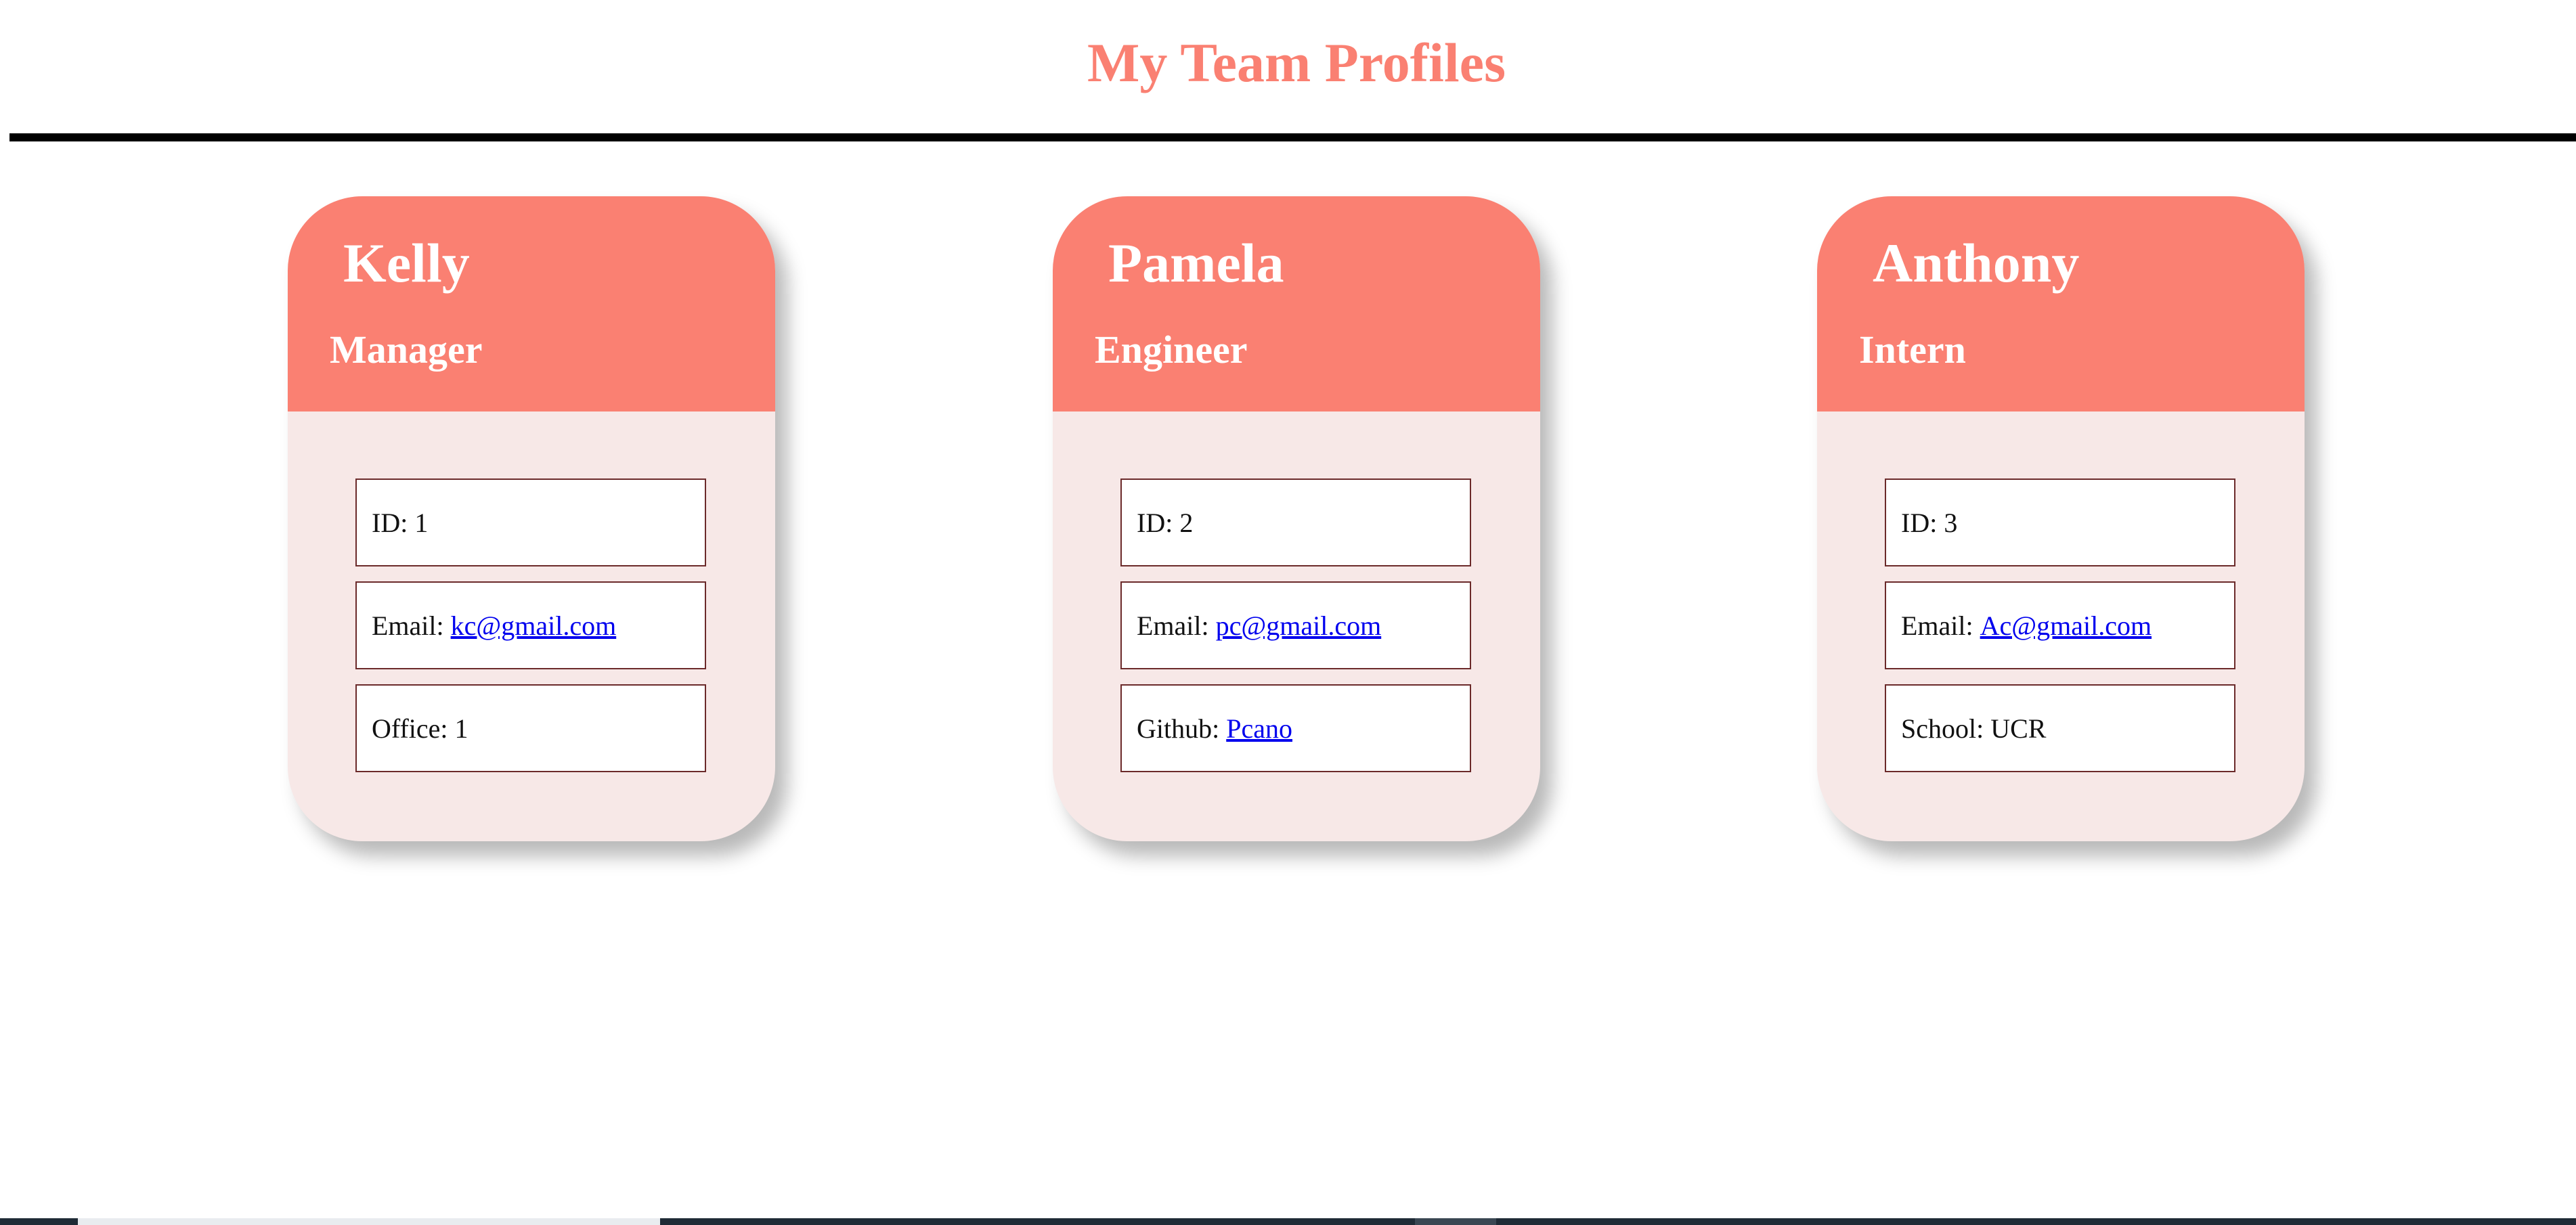 This screenshot has width=2576, height=1225. Describe the element at coordinates (1259, 728) in the screenshot. I see `github-link: Pcano` at that location.